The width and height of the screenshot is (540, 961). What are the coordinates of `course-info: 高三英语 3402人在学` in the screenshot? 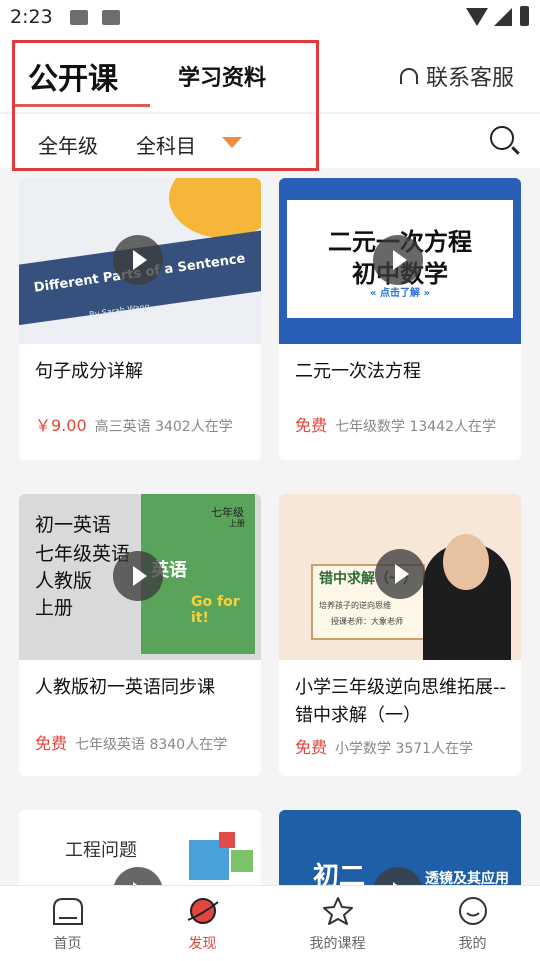 It's located at (163, 427).